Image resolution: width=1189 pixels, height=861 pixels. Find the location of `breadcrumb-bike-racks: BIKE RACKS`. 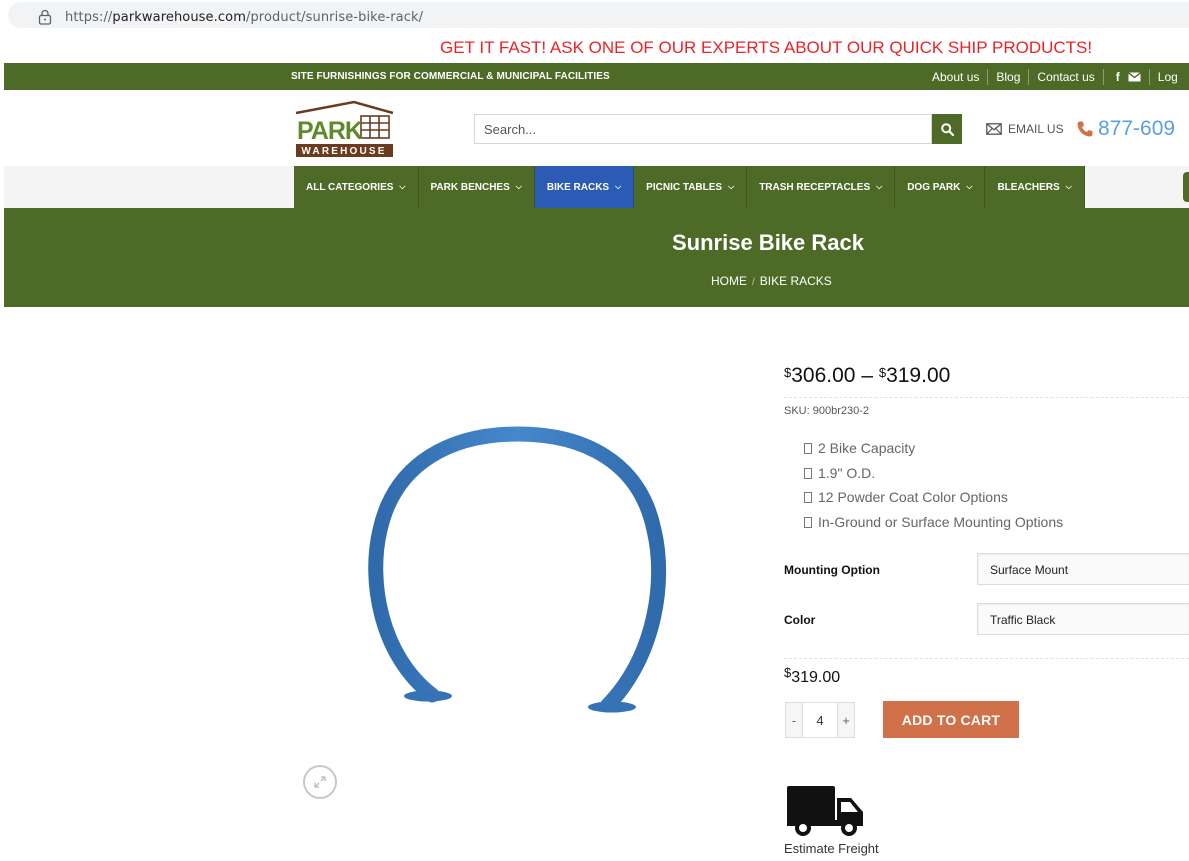

breadcrumb-bike-racks: BIKE RACKS is located at coordinates (796, 281).